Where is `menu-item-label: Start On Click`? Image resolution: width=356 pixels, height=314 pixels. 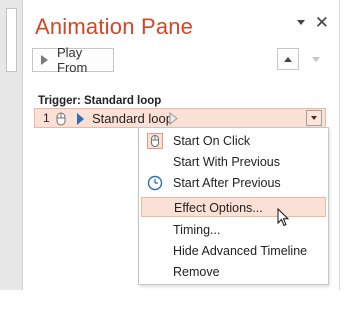
menu-item-label: Start On Click is located at coordinates (212, 141).